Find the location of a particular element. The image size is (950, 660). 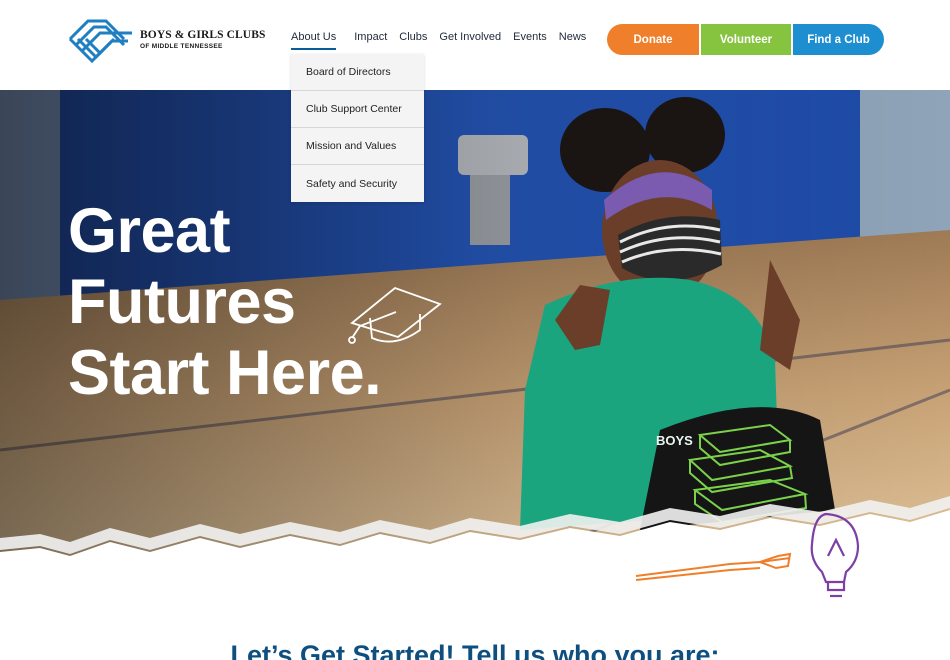

shirt-text: BOYS is located at coordinates (674, 440).